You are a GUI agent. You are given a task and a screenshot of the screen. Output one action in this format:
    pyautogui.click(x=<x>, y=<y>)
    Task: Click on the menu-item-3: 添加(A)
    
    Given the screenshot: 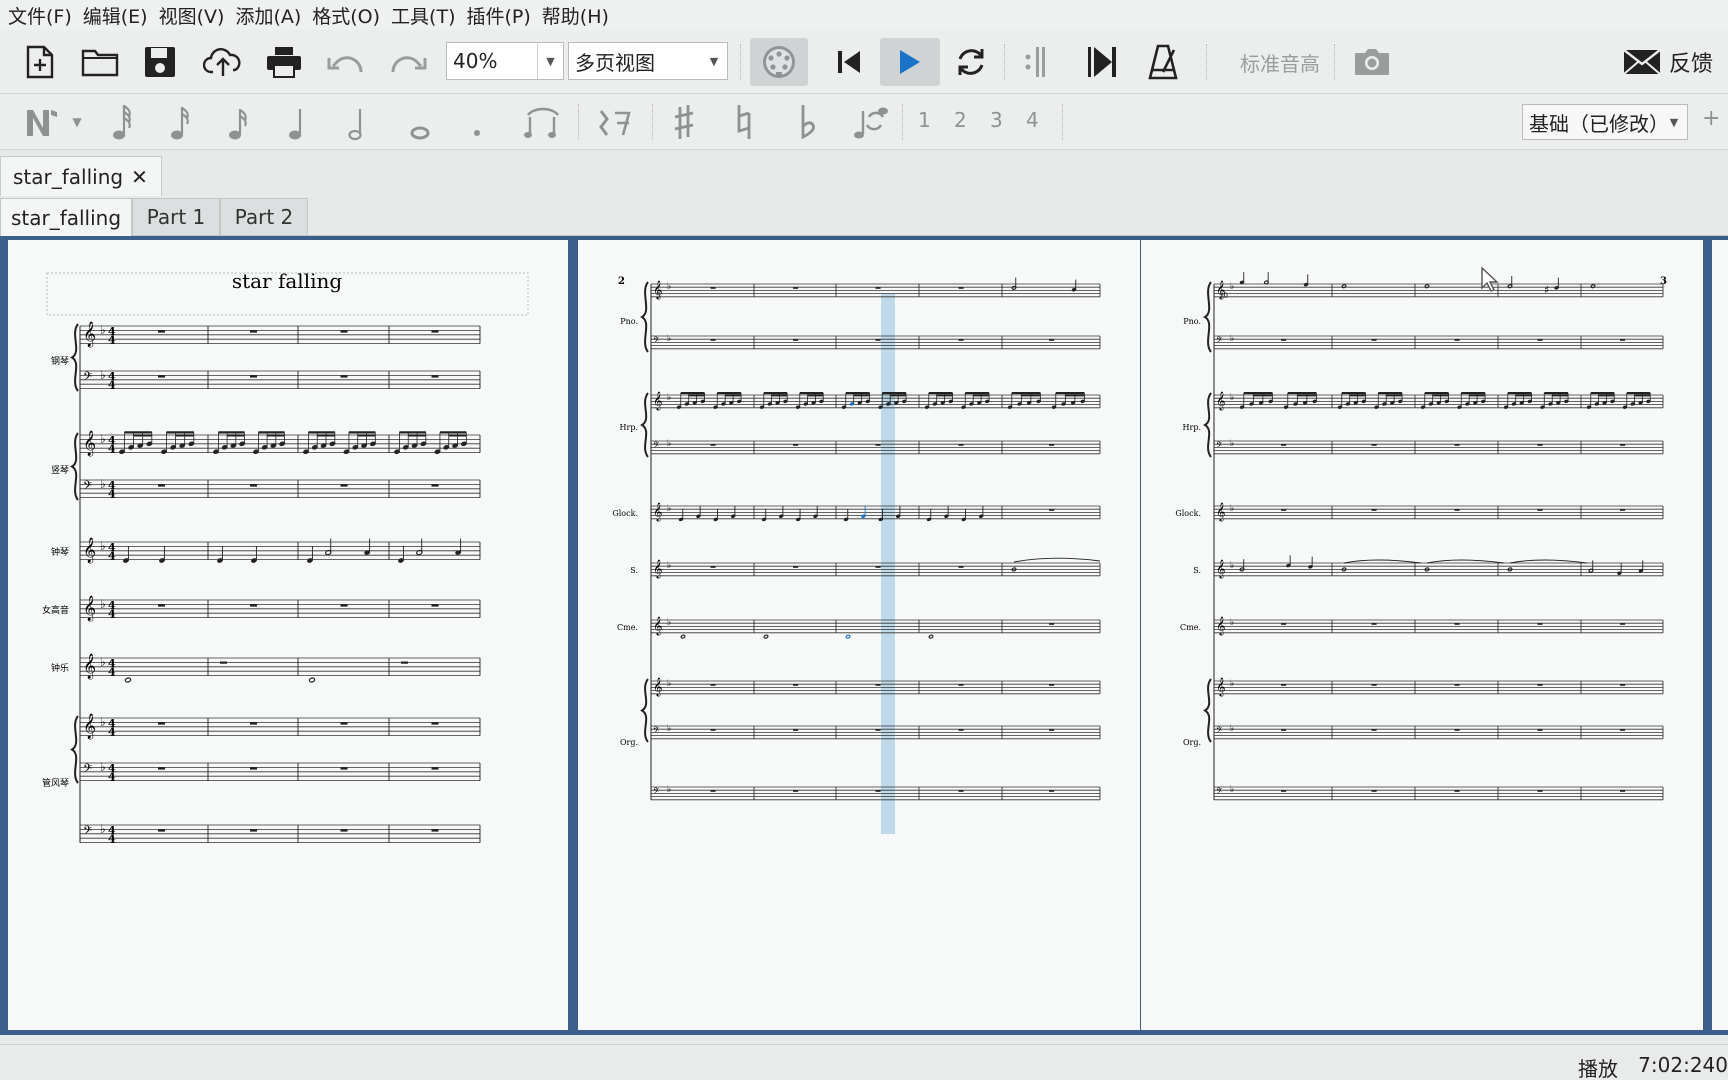 What is the action you would take?
    pyautogui.click(x=271, y=15)
    